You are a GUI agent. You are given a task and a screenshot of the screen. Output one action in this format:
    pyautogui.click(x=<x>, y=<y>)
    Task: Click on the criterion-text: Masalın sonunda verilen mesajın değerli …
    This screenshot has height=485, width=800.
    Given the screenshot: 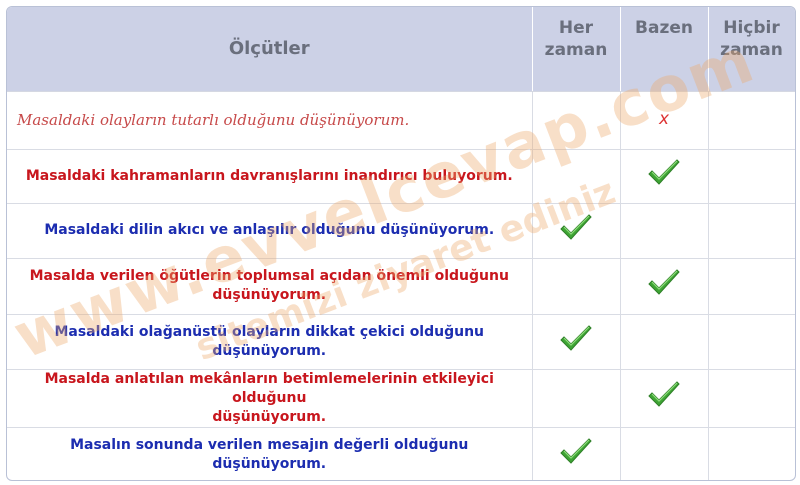 What is the action you would take?
    pyautogui.click(x=269, y=453)
    